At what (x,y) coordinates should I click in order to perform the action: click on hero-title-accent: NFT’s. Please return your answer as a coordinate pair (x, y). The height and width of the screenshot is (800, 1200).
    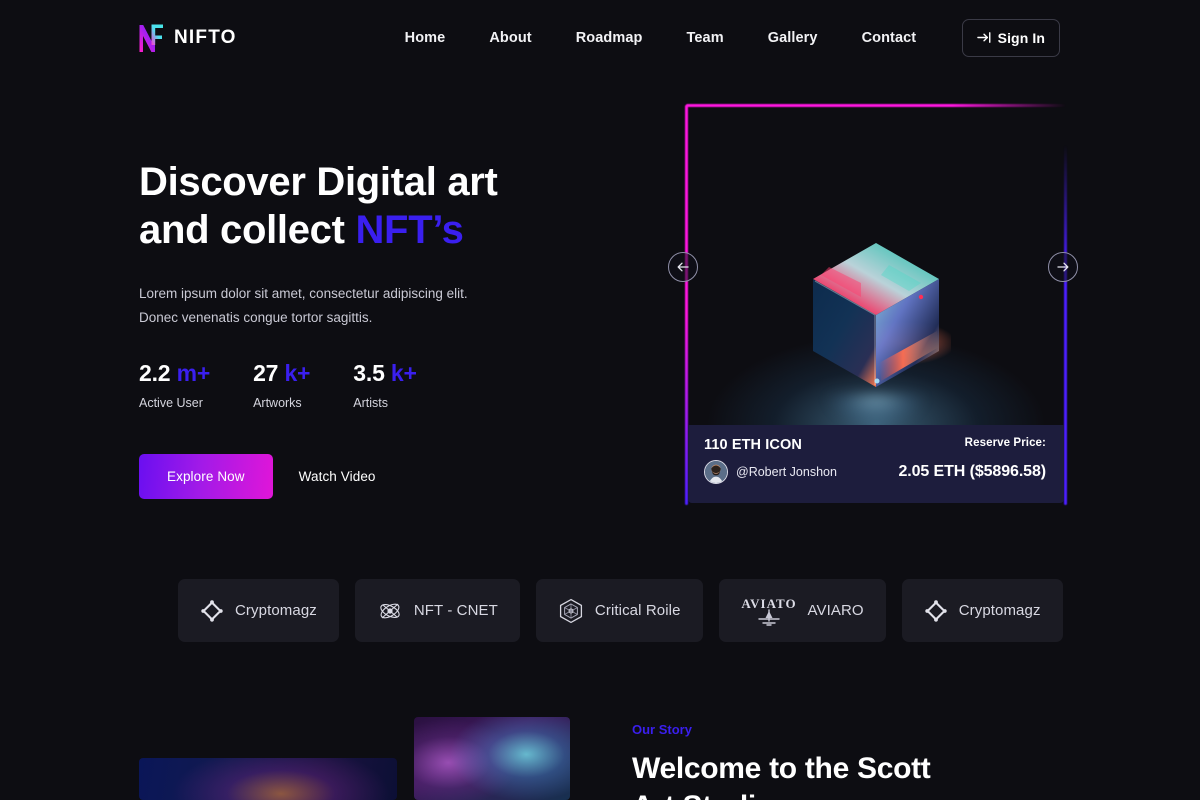
    Looking at the image, I should click on (409, 230).